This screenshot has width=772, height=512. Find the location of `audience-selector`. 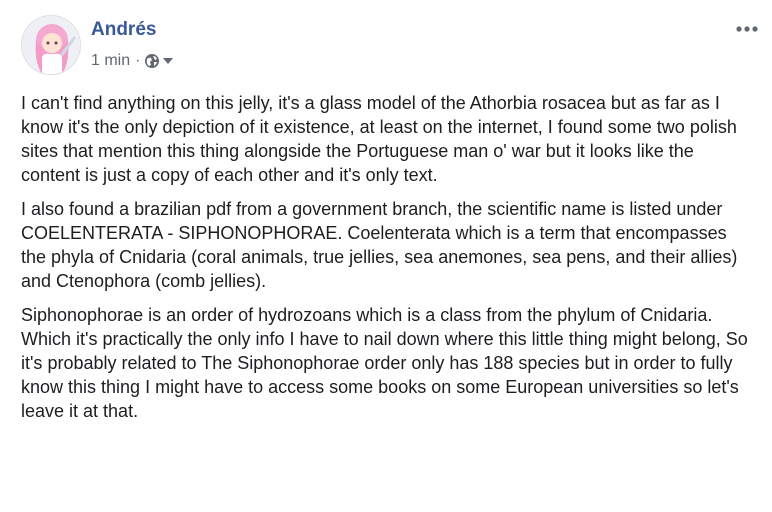

audience-selector is located at coordinates (159, 61).